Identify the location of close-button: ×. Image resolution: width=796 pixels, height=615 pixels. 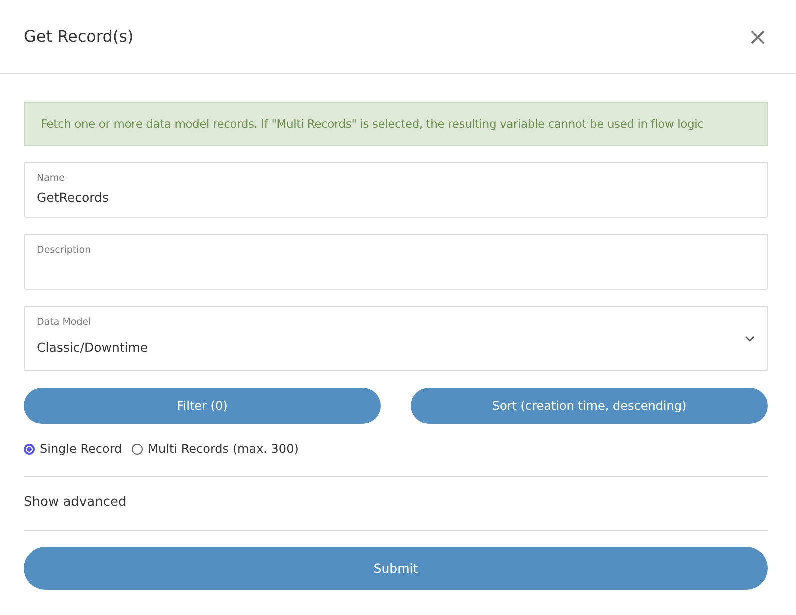
(758, 36).